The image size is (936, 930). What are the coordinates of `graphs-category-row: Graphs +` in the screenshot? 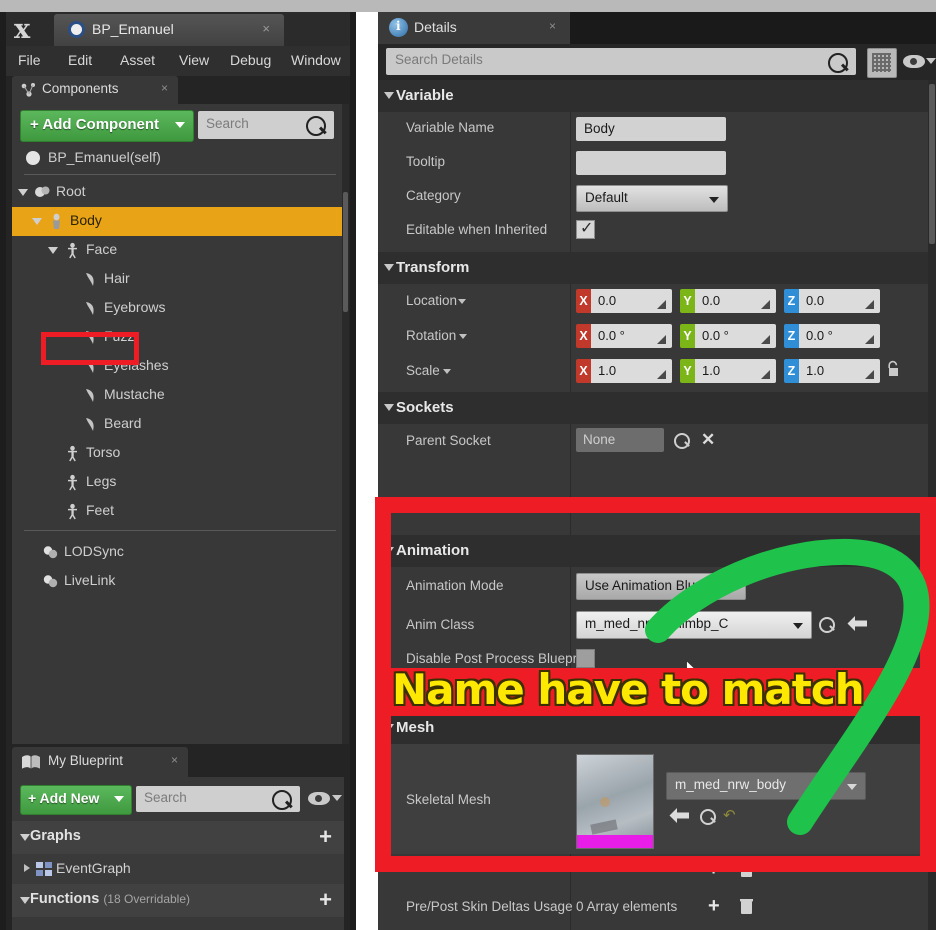 It's located at (178, 837).